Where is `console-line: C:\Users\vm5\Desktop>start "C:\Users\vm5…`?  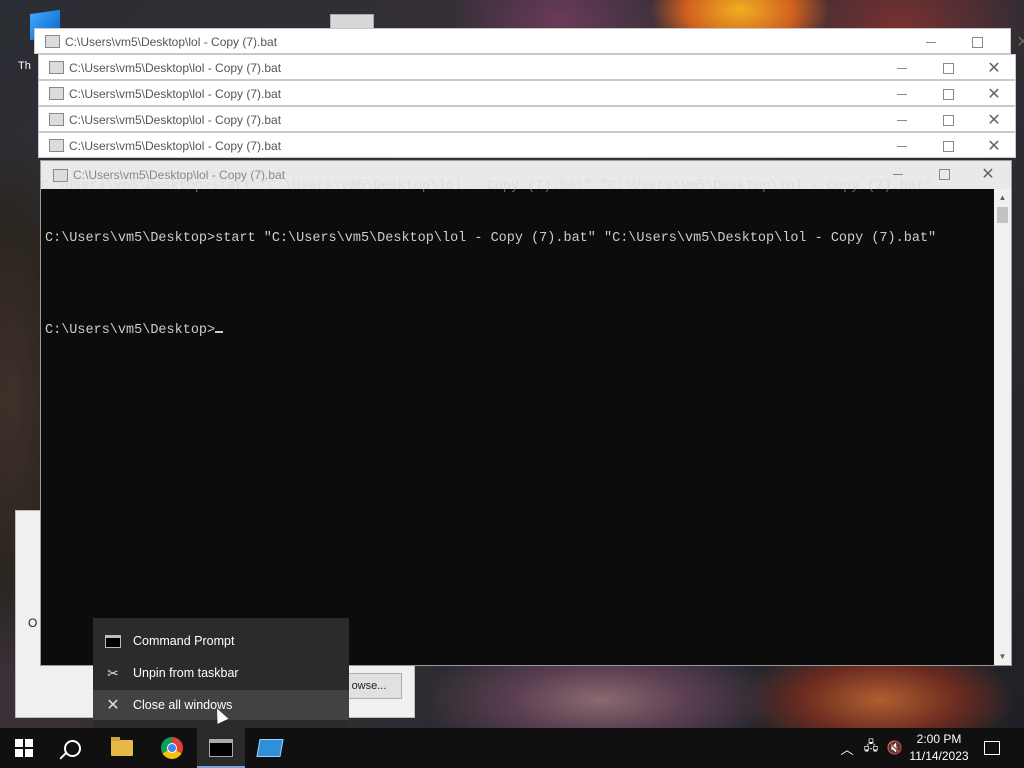 console-line: C:\Users\vm5\Desktop>start "C:\Users\vm5… is located at coordinates (491, 238).